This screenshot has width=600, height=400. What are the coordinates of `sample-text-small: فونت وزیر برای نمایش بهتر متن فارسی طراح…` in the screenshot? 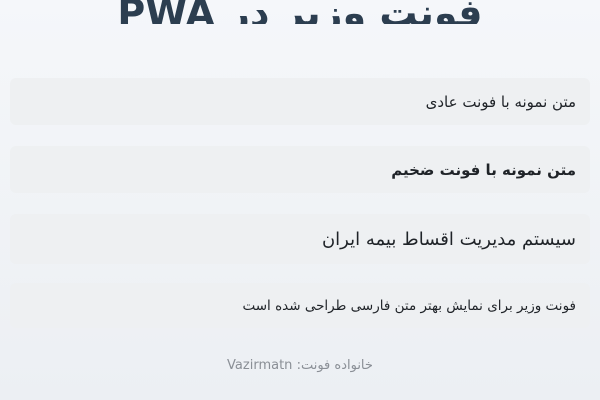 It's located at (409, 305).